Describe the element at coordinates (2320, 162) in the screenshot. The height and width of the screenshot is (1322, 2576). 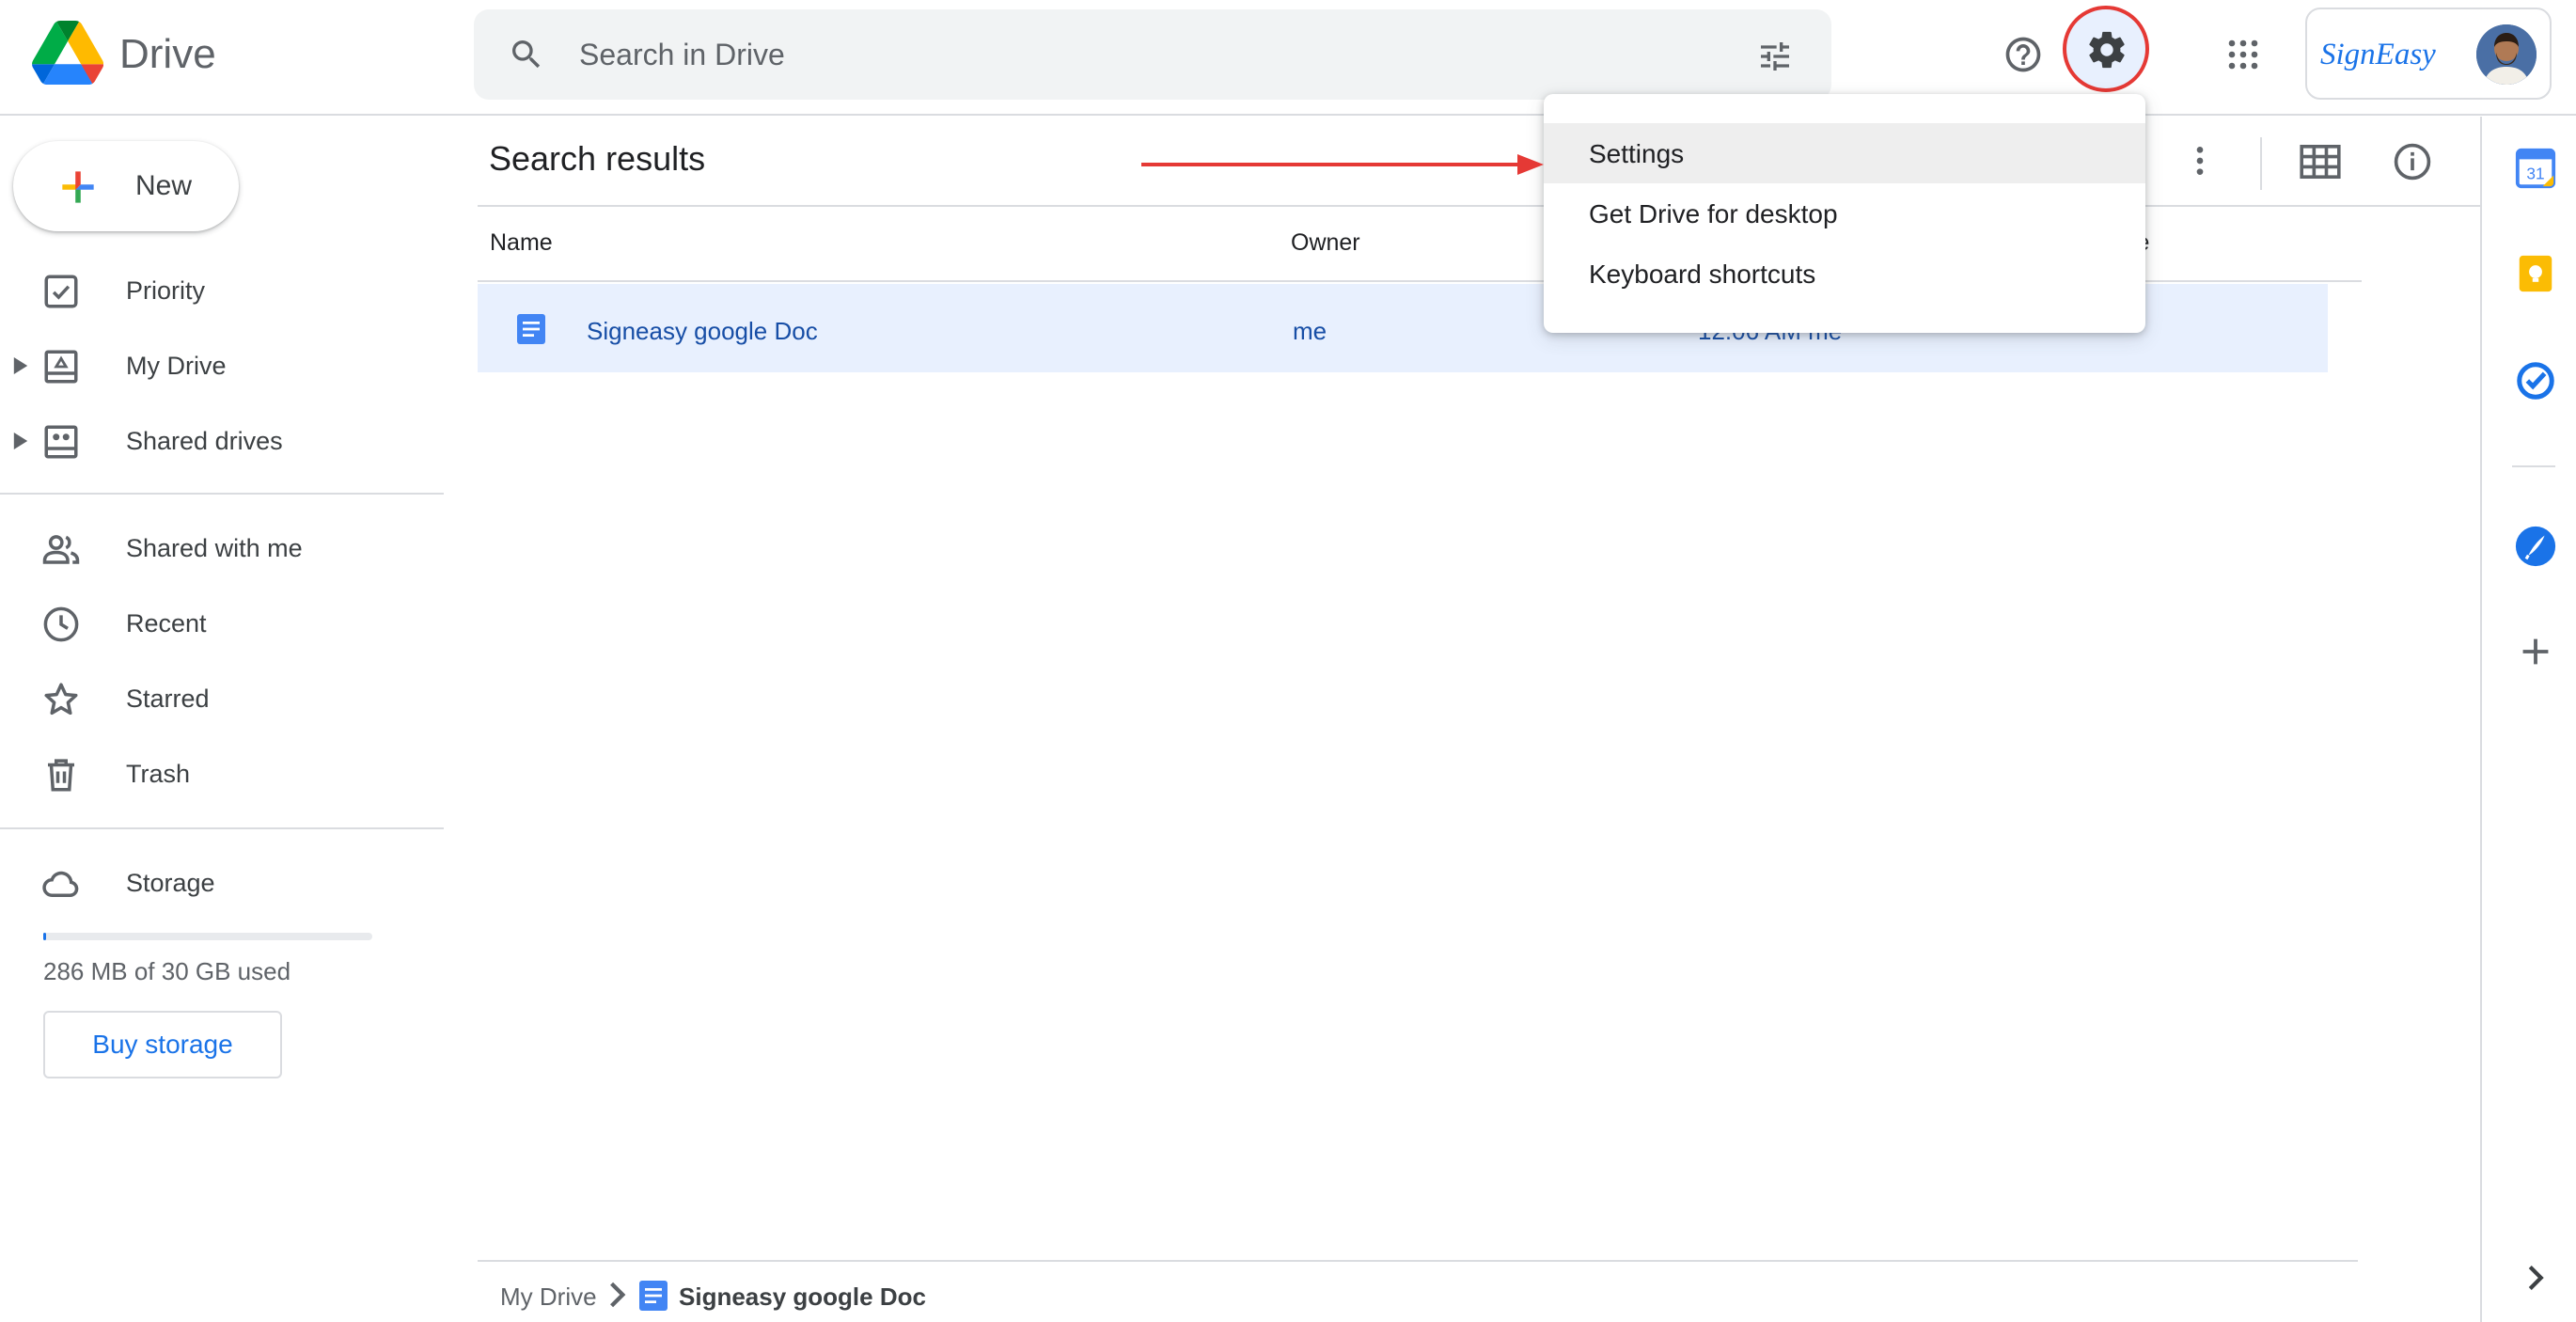
I see `grid-view-icon` at that location.